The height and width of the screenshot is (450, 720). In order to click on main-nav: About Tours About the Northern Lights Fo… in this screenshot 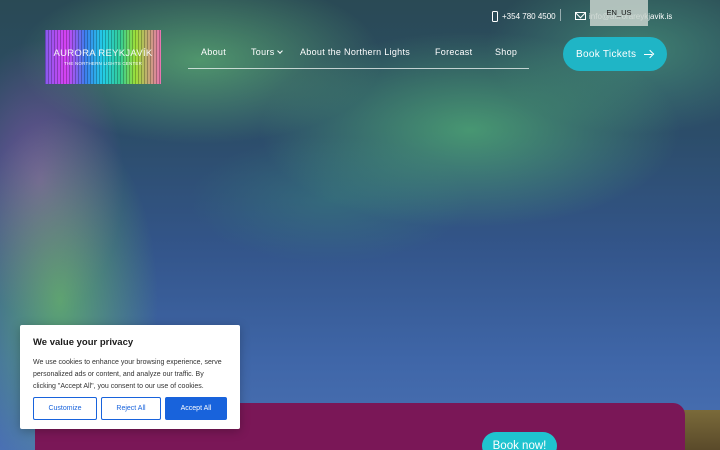, I will do `click(358, 56)`.